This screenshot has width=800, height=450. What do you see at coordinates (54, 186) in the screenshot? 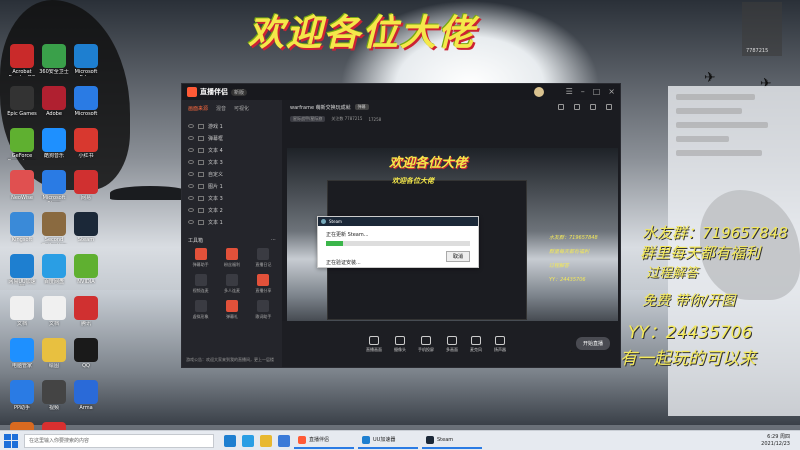
I see `desktop-shortcut: Microsoft Store` at bounding box center [54, 186].